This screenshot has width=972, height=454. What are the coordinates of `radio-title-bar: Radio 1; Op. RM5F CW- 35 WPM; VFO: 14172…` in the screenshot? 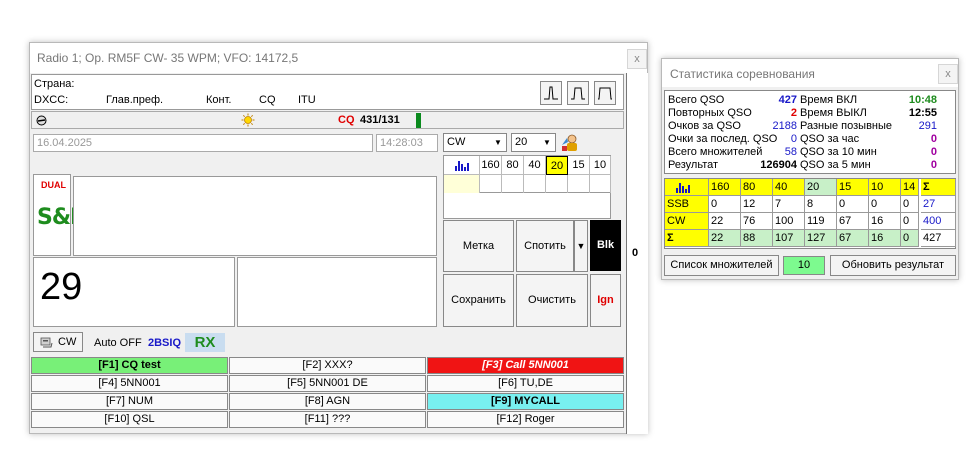 It's located at (338, 58).